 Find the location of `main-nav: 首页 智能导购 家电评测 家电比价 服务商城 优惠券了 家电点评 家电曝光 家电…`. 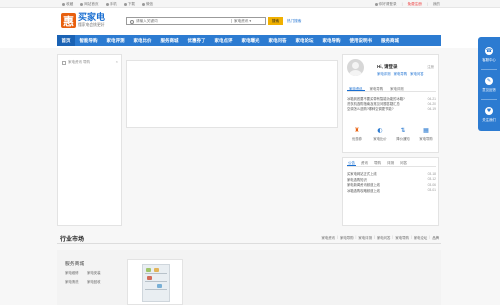

main-nav: 首页 智能导购 家电评测 家电比价 服务商城 优惠券了 家电点评 家电曝光 家电… is located at coordinates (249, 40).